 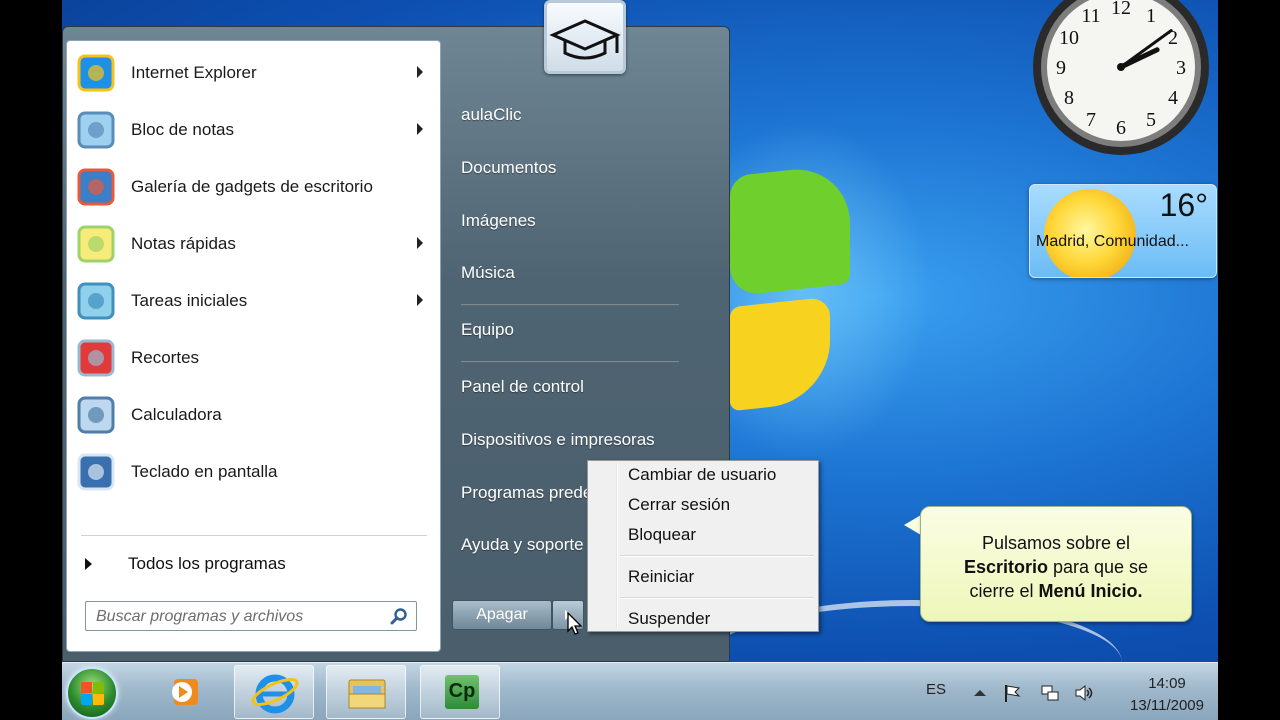 I want to click on callout-bold-menu-inicio: Menú Inicio., so click(x=1090, y=591).